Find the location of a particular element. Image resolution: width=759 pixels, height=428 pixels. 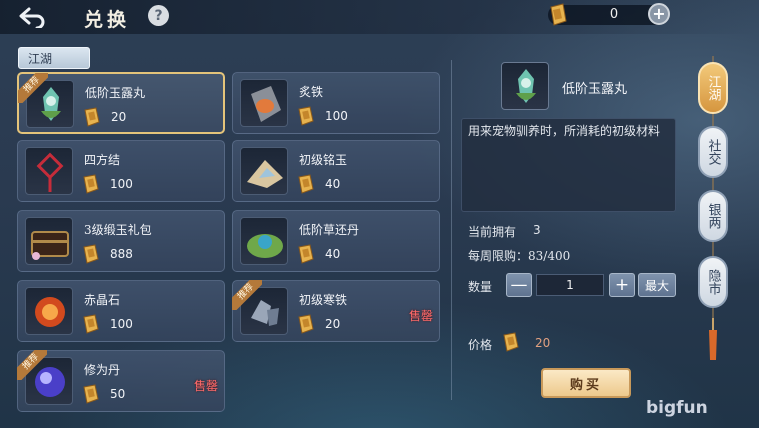

side-tab-hidden-market: 隐市 is located at coordinates (713, 282).